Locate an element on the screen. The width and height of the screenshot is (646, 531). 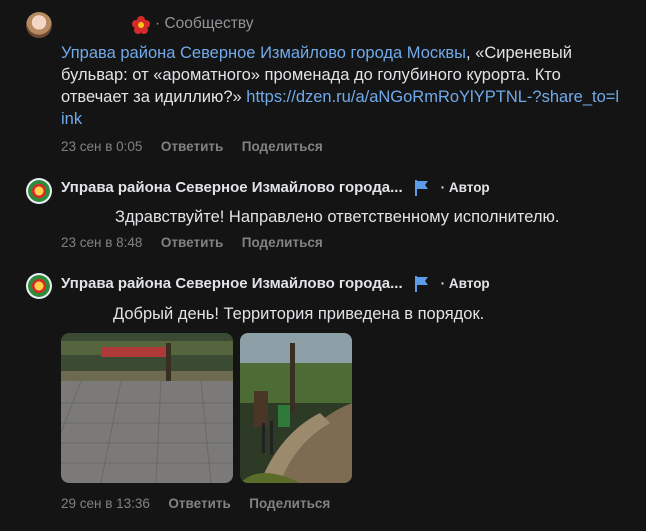
post-date: 23 сен в 0:05 is located at coordinates (102, 146).